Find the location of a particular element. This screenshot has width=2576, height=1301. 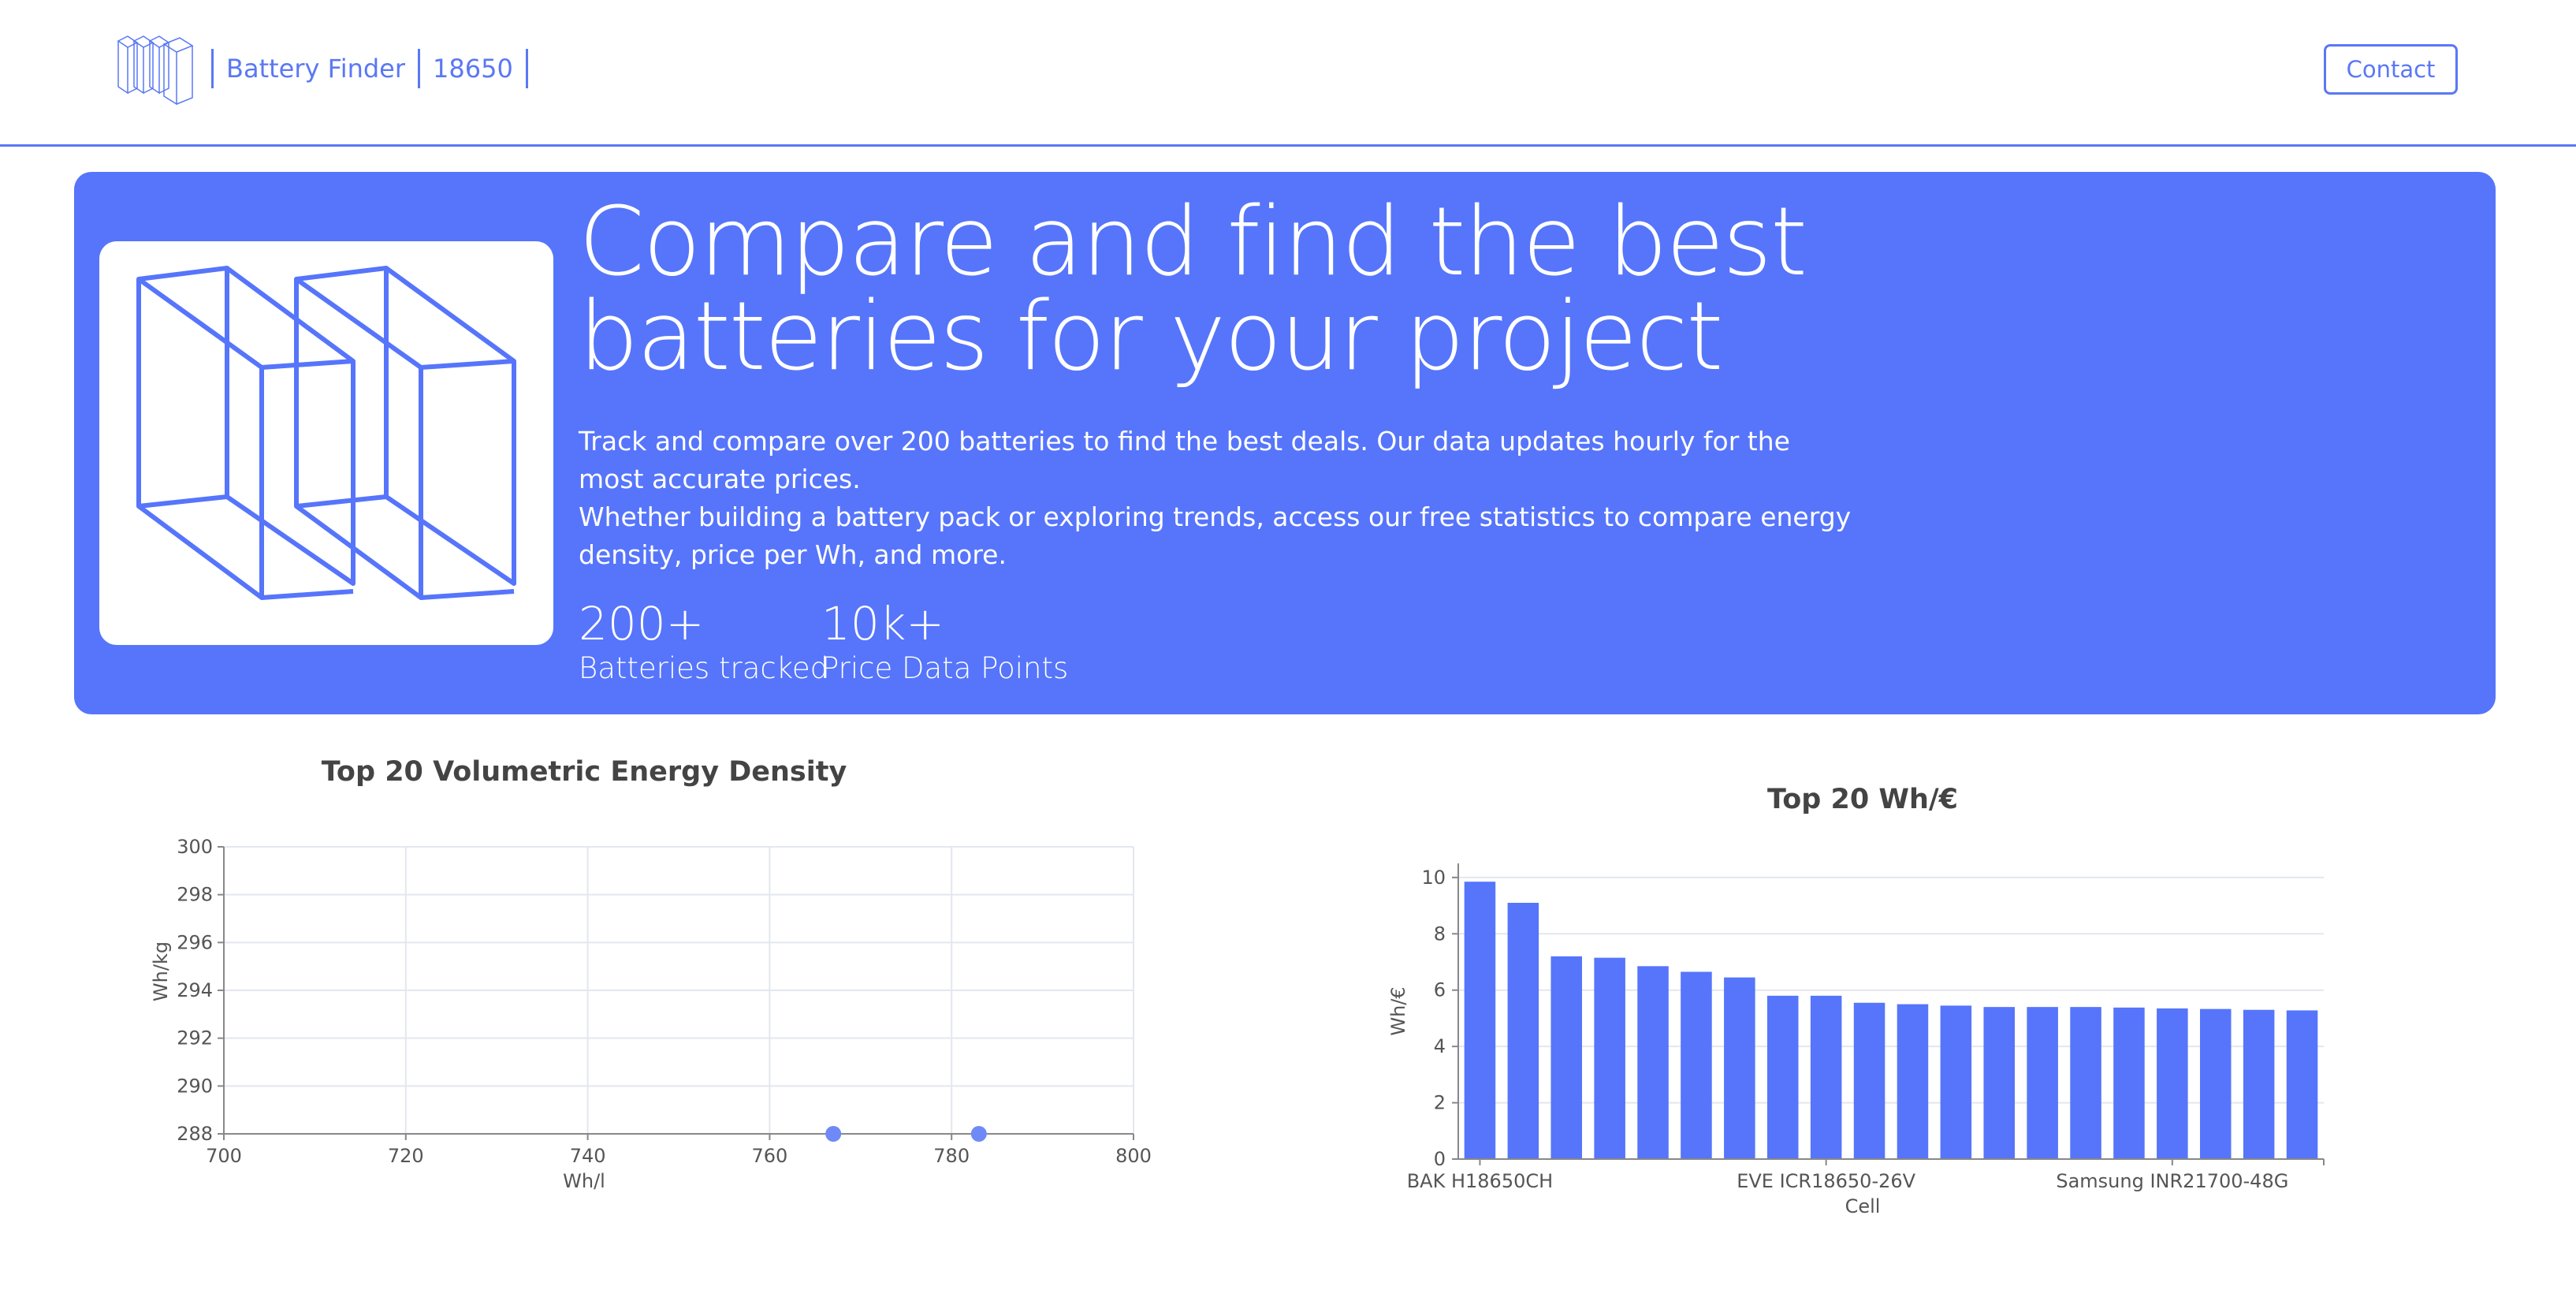

y-tick-label: 292 is located at coordinates (195, 1038).